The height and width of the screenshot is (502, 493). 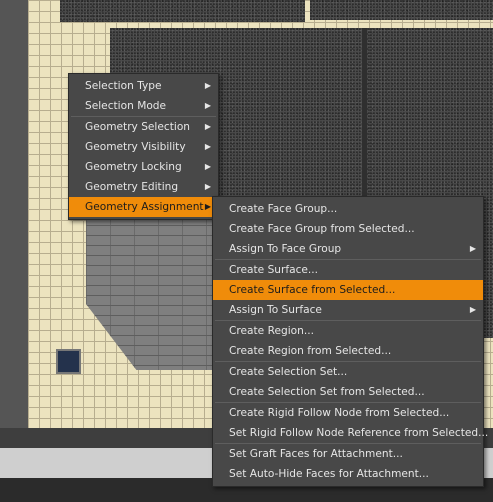 I want to click on gravel-lot-top-left, so click(x=182, y=11).